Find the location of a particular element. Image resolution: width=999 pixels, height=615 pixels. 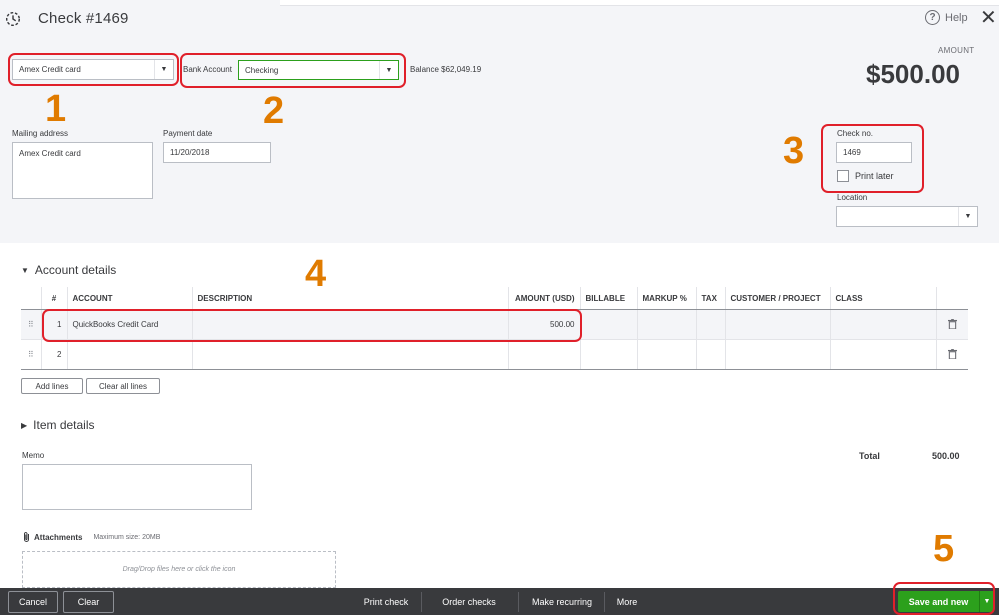

row-account-cell is located at coordinates (129, 354).